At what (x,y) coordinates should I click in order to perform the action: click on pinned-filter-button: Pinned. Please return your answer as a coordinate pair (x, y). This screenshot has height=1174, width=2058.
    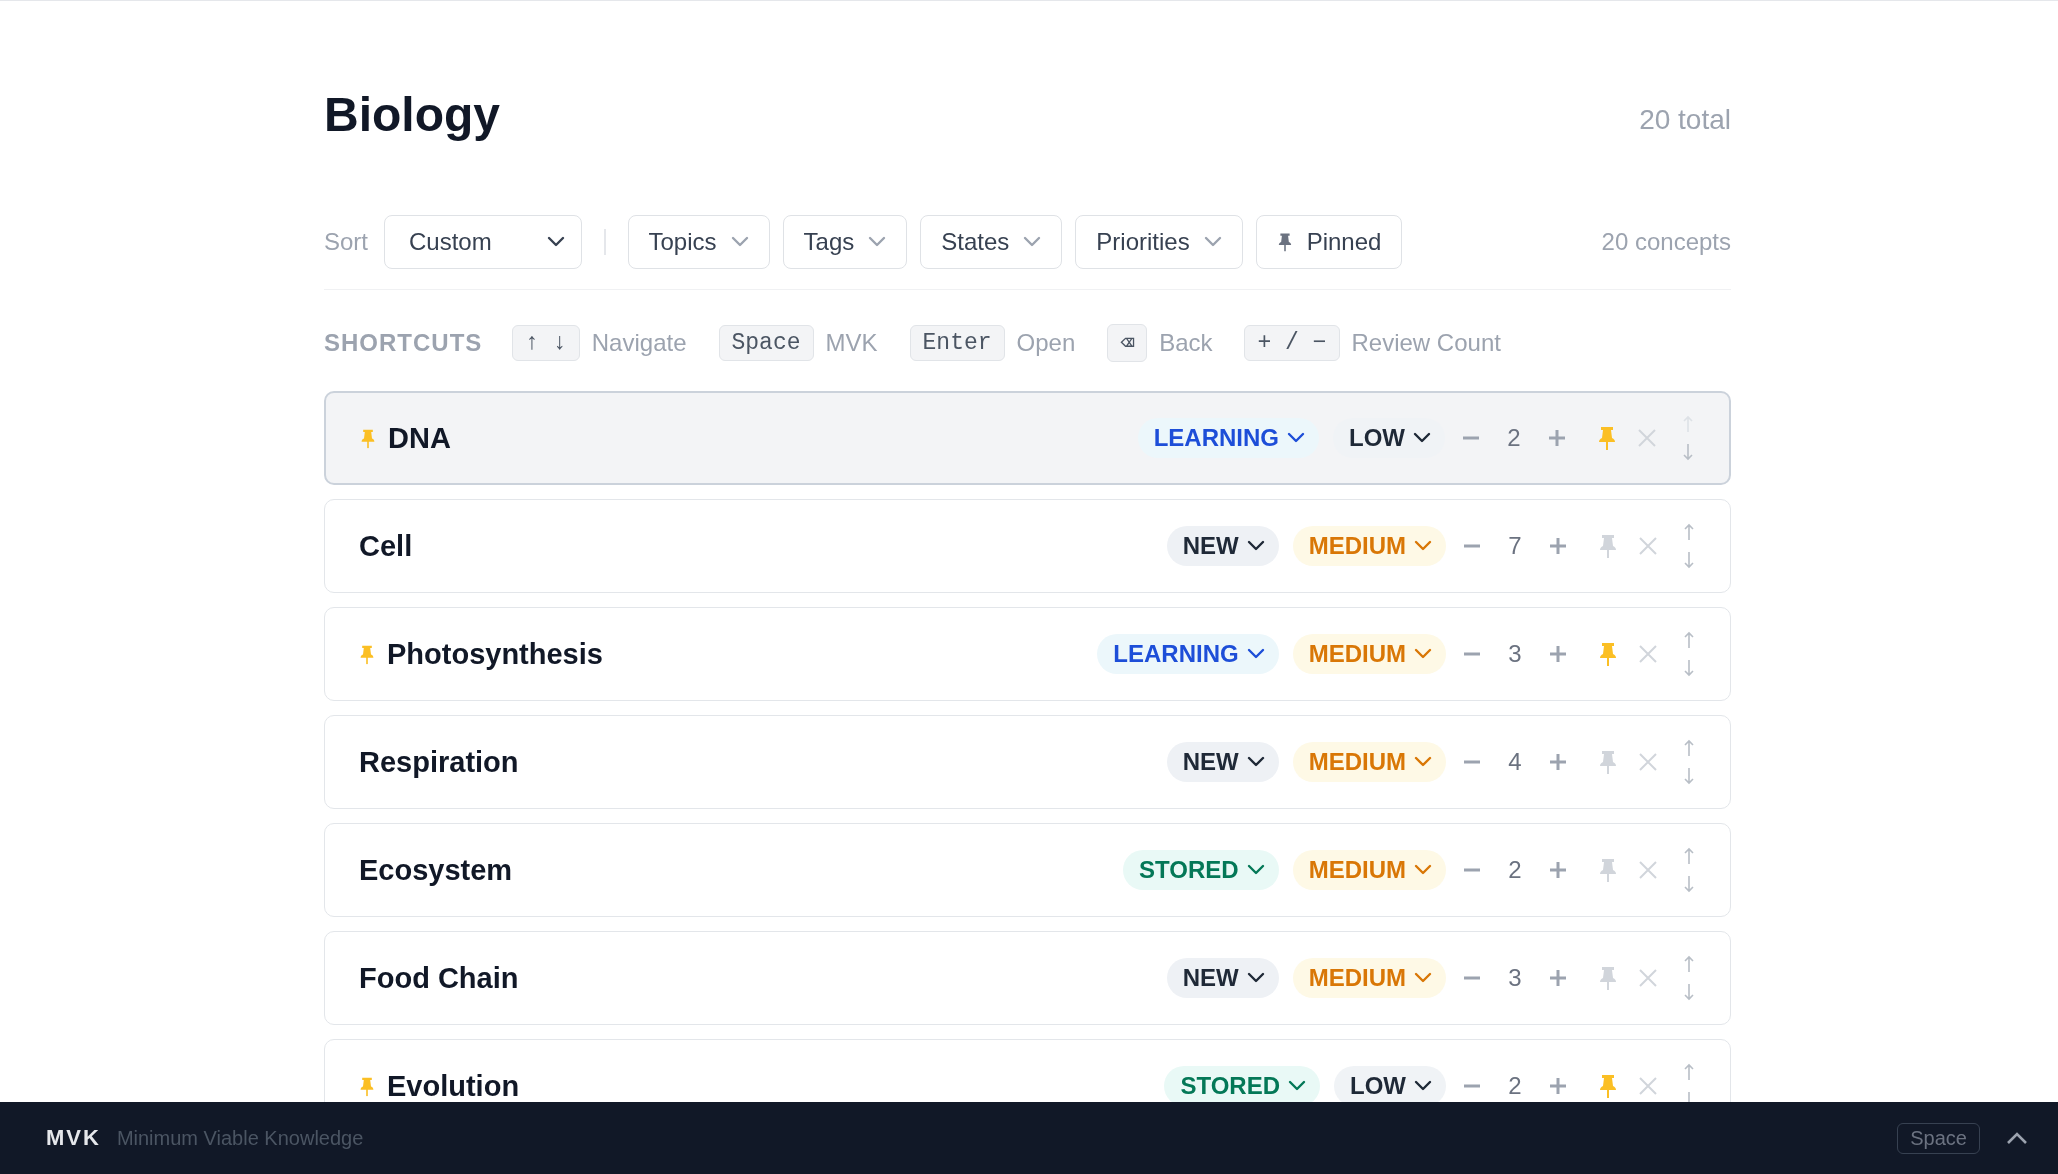
    Looking at the image, I should click on (1329, 242).